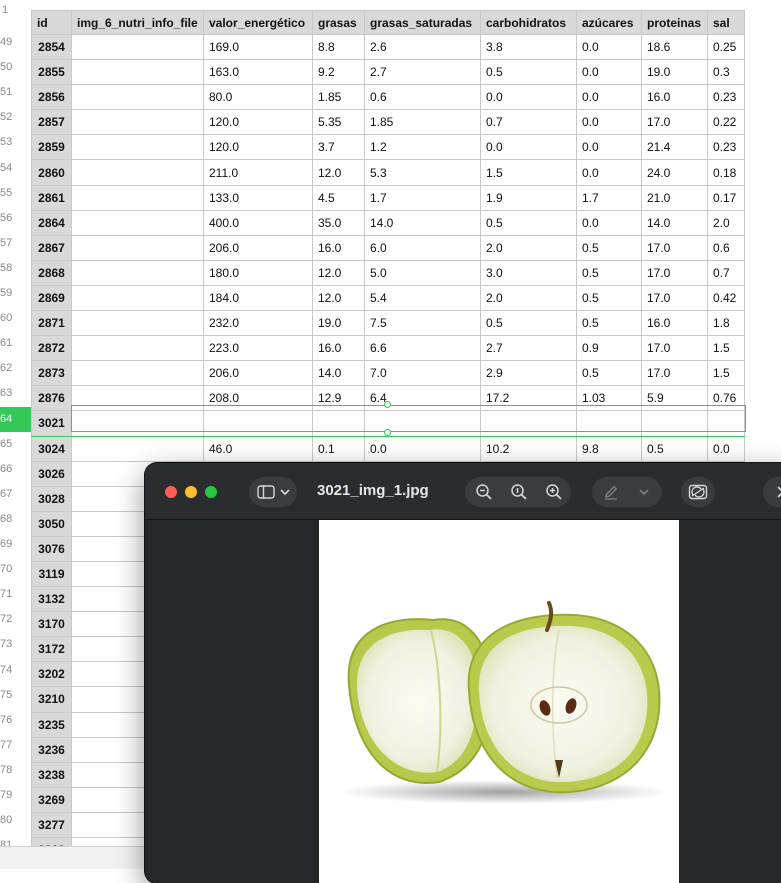  What do you see at coordinates (51, 523) in the screenshot?
I see `id-cell: 3050` at bounding box center [51, 523].